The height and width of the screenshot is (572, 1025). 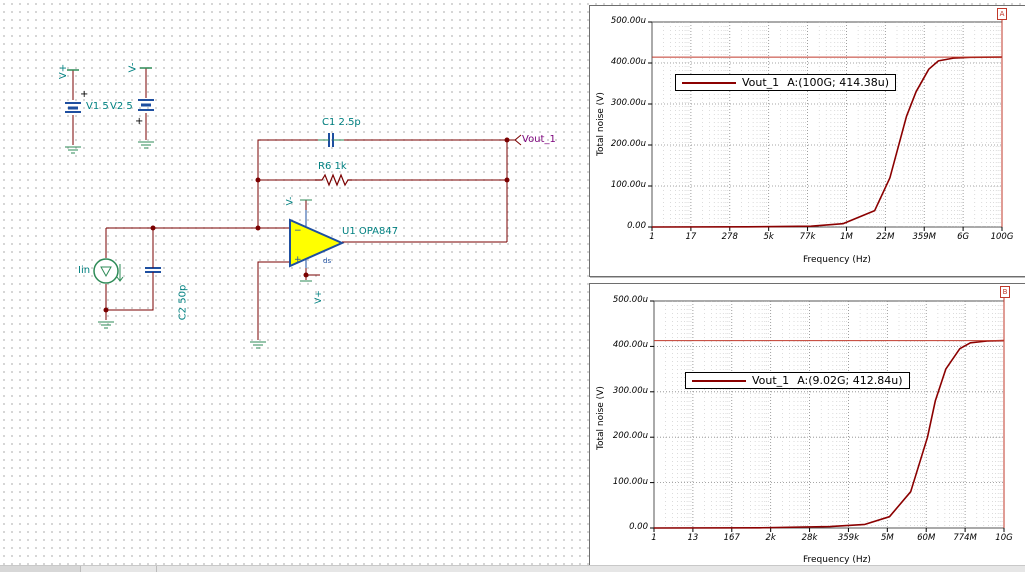 What do you see at coordinates (327, 261) in the screenshot?
I see `opamp-ds-label: ds` at bounding box center [327, 261].